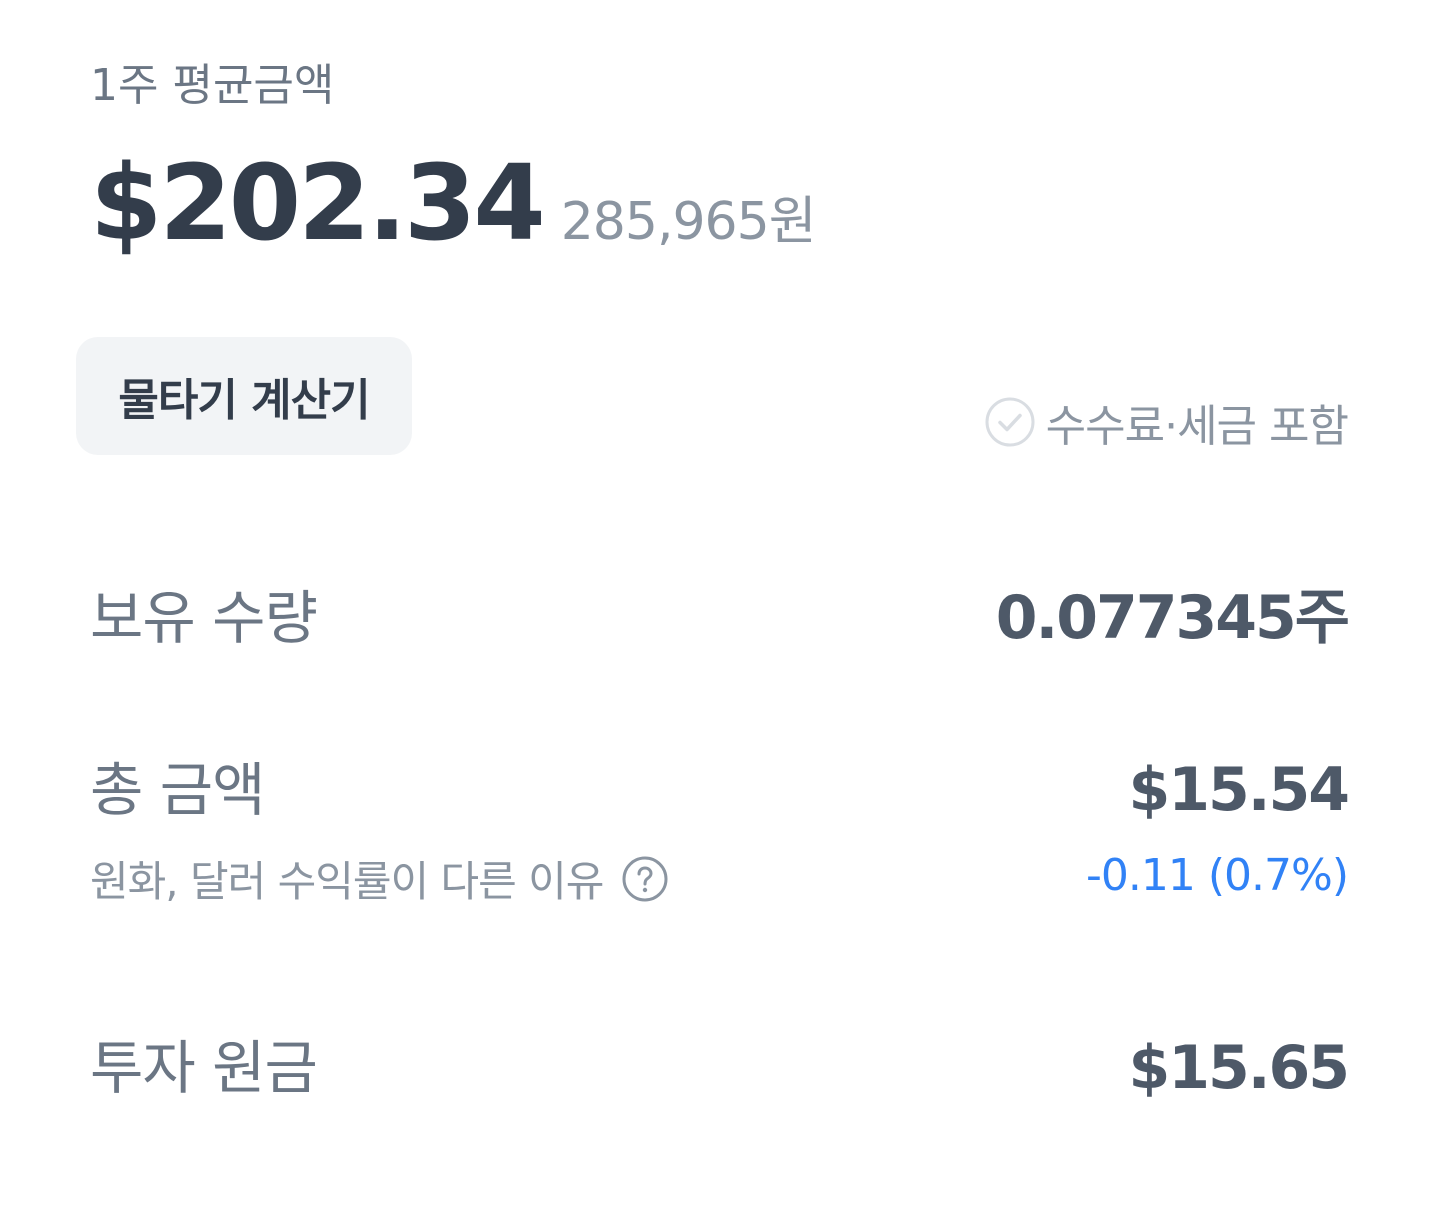 This screenshot has height=1223, width=1440. What do you see at coordinates (1197, 426) in the screenshot?
I see `fee-tax-label: 수수료·세금 포함` at bounding box center [1197, 426].